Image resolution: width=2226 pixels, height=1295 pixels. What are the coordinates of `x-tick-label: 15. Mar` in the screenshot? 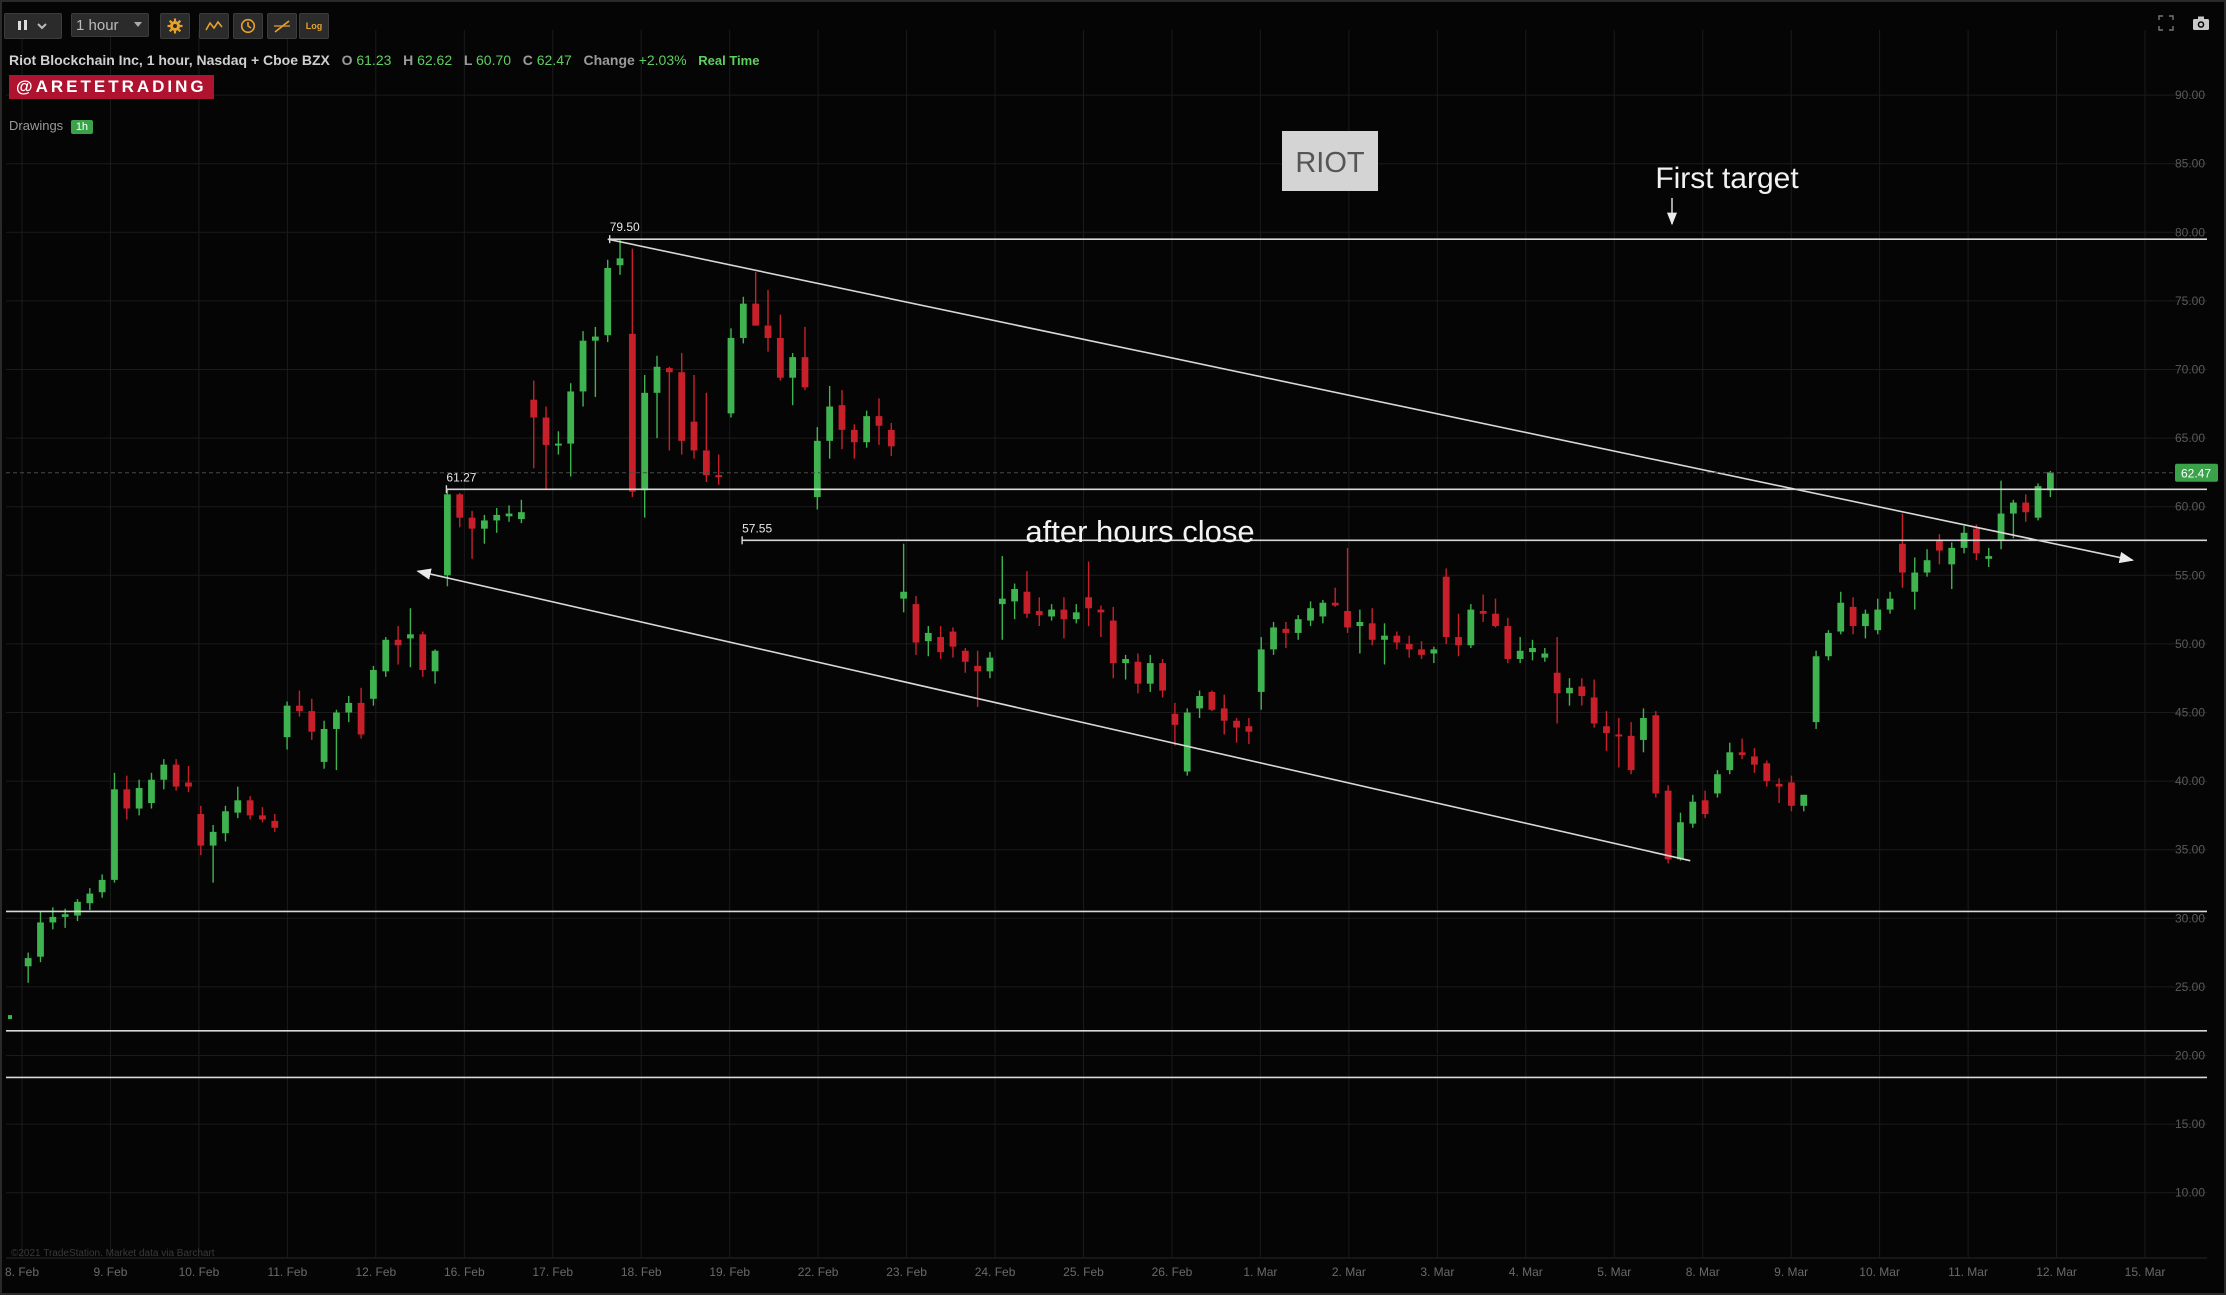 It's located at (2145, 1272).